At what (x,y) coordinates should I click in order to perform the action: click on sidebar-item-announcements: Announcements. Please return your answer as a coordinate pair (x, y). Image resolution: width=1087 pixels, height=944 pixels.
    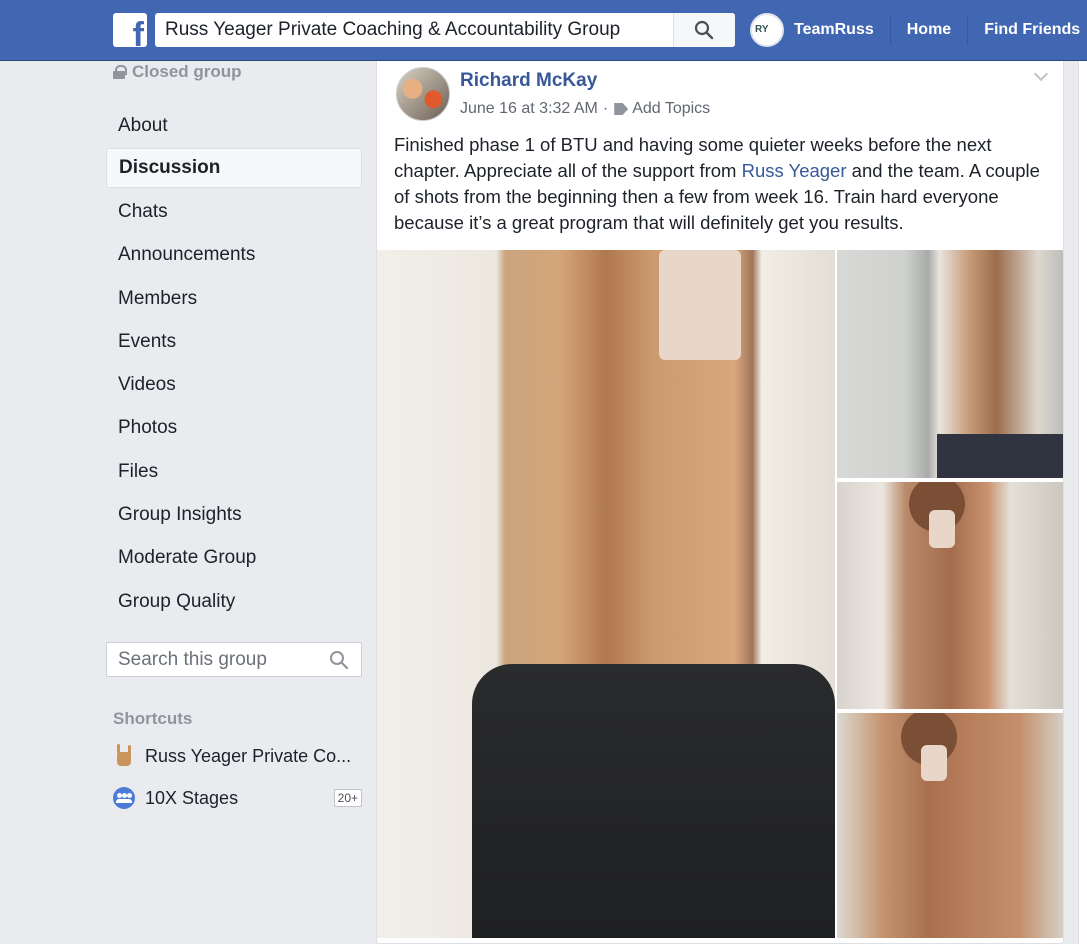
    Looking at the image, I should click on (234, 255).